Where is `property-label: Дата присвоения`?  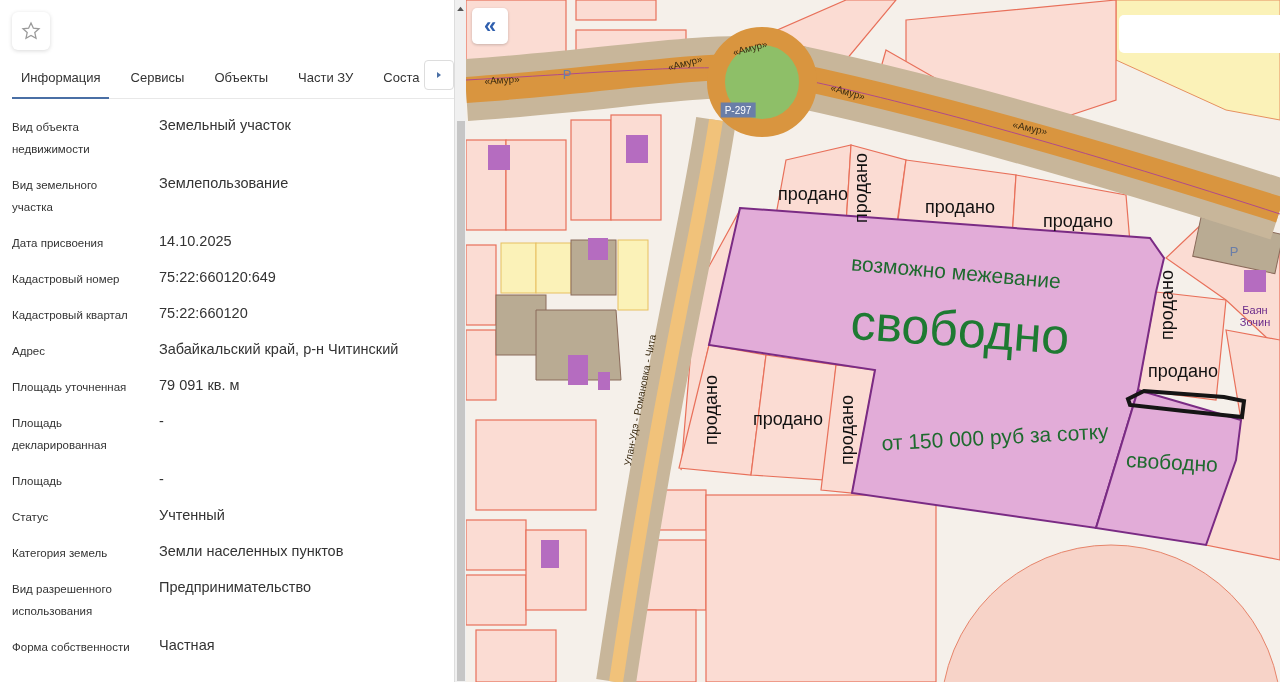
property-label: Дата присвоения is located at coordinates (58, 243).